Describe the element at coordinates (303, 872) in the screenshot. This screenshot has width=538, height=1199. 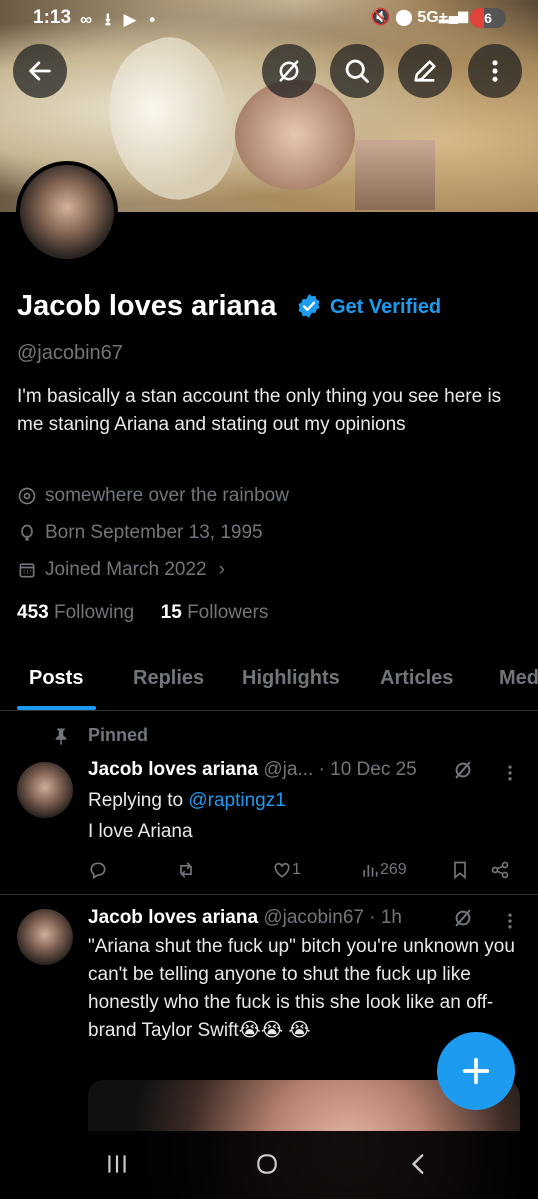
I see `post-actions: 1 269` at that location.